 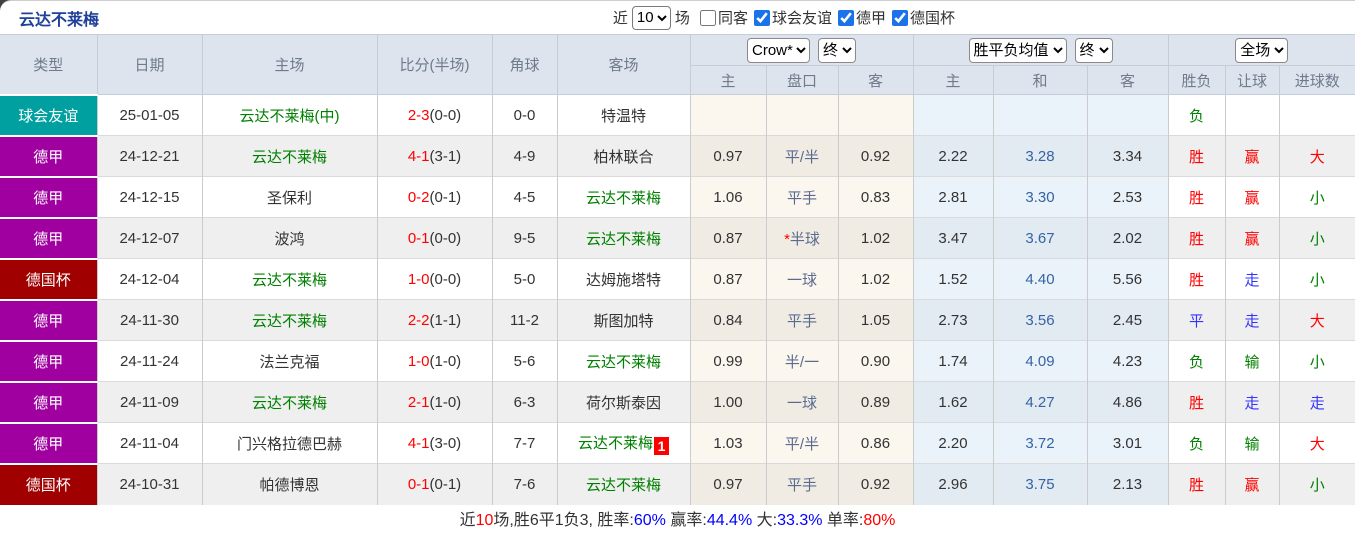 I want to click on score-cell: 0-2(0-1), so click(x=434, y=197).